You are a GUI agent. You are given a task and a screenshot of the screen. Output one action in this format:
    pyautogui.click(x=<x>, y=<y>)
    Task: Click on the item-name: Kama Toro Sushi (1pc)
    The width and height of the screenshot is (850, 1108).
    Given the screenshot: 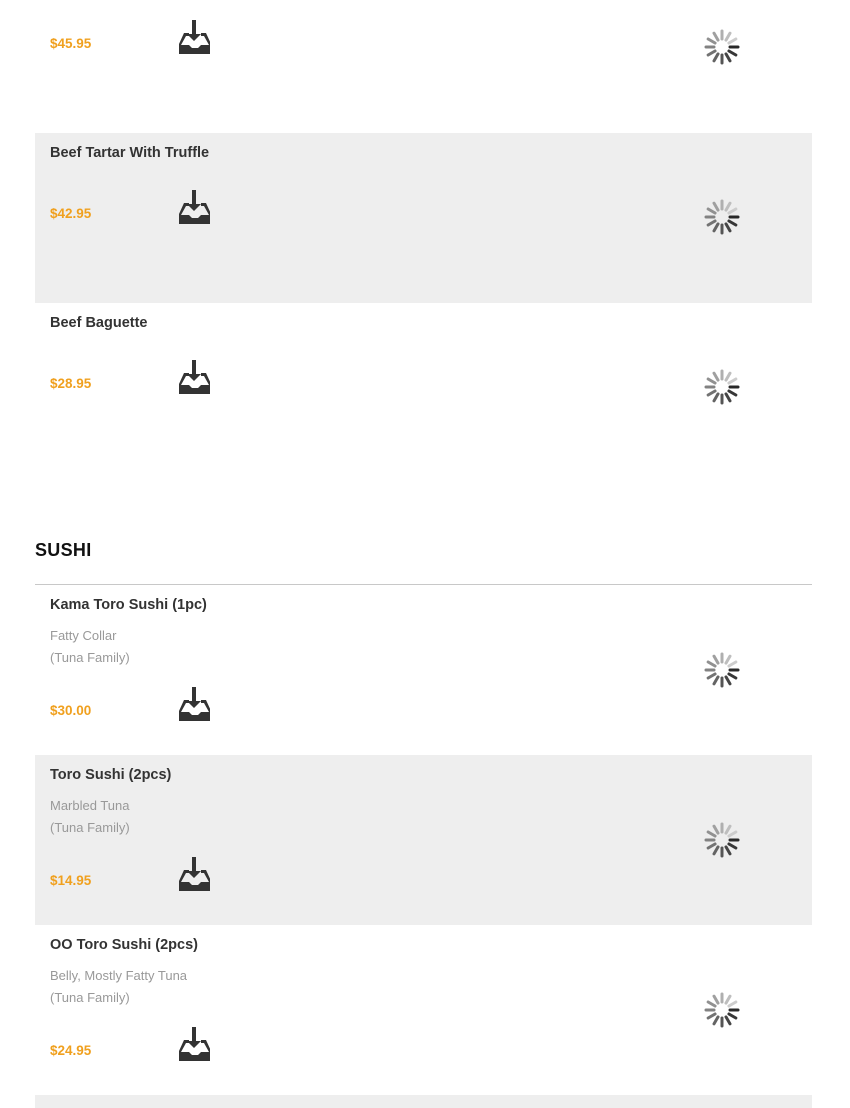 What is the action you would take?
    pyautogui.click(x=128, y=605)
    